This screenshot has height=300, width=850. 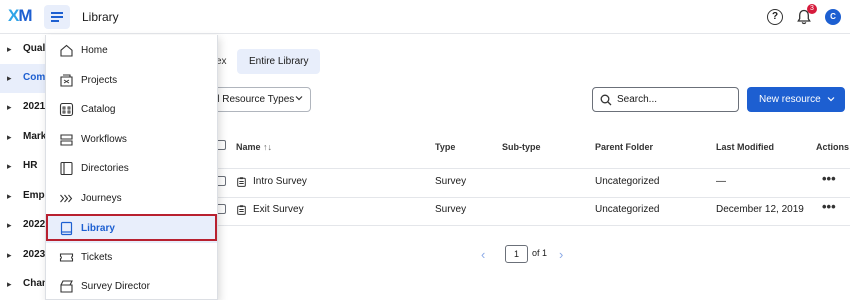 What do you see at coordinates (23, 107) in the screenshot?
I see `sidebar-item: ▸ 2021` at bounding box center [23, 107].